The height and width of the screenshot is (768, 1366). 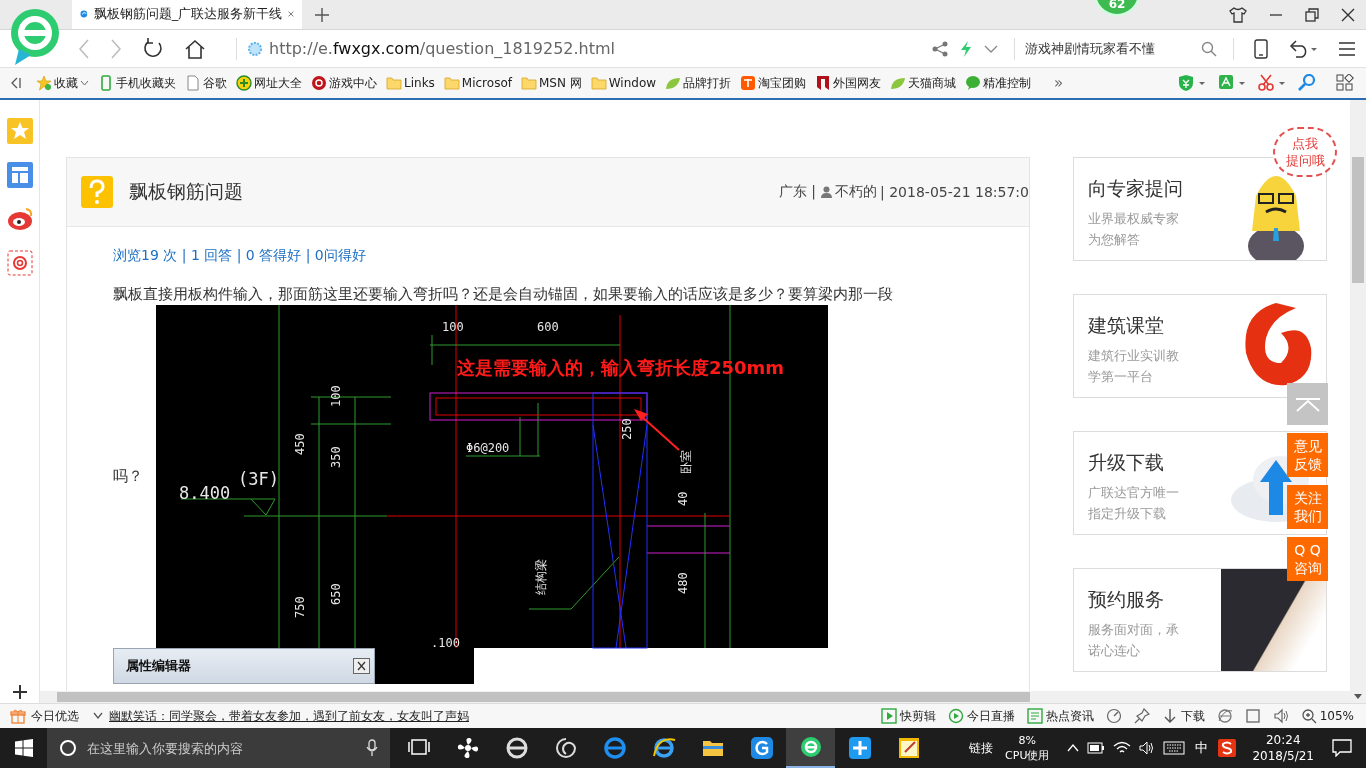 What do you see at coordinates (445, 643) in the screenshot?
I see `dimension-label: .100` at bounding box center [445, 643].